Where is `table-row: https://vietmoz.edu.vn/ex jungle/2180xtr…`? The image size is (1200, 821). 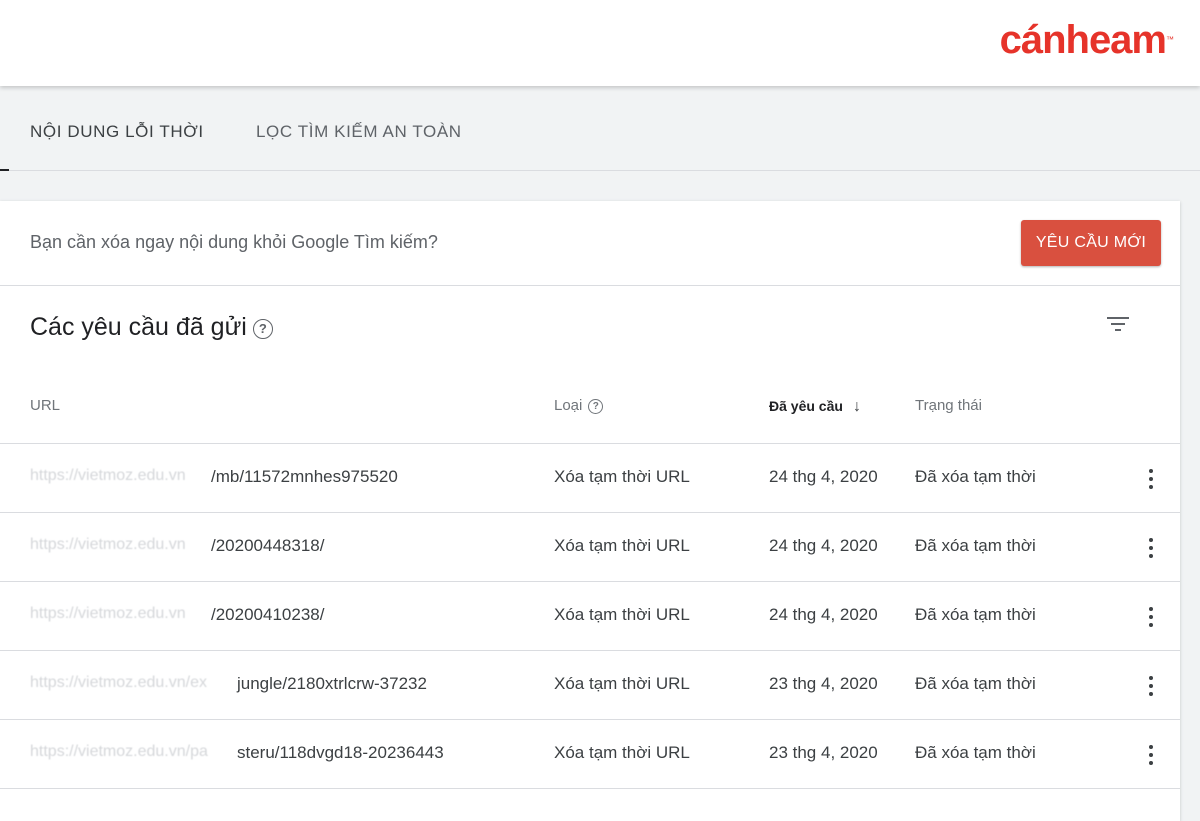 table-row: https://vietmoz.edu.vn/ex jungle/2180xtr… is located at coordinates (590, 685).